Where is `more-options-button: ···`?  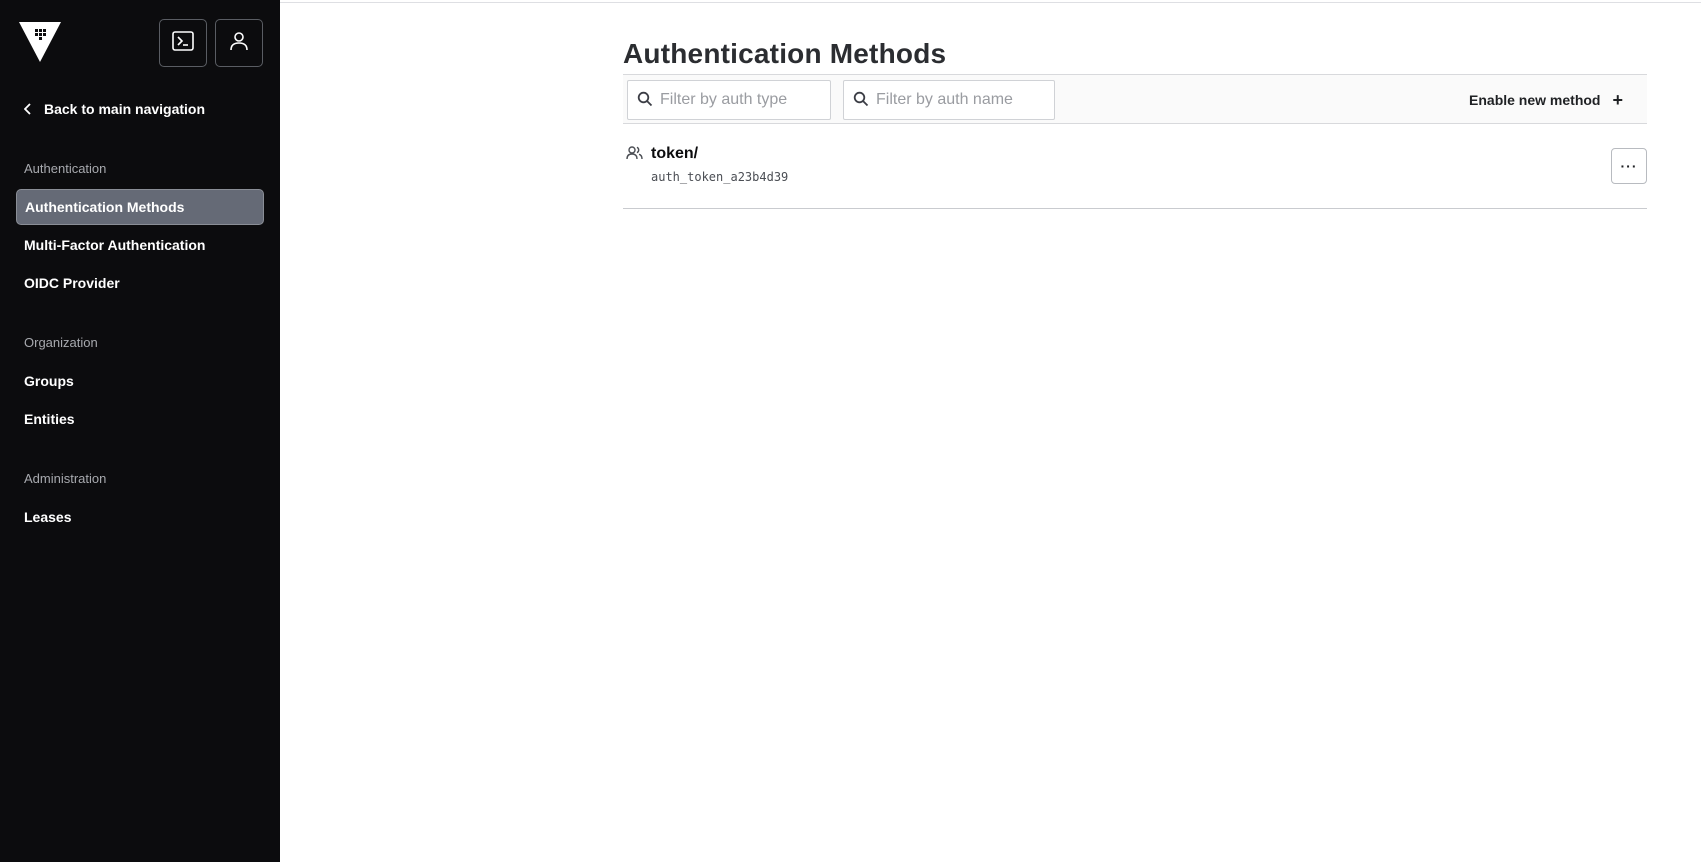
more-options-button: ··· is located at coordinates (1629, 166).